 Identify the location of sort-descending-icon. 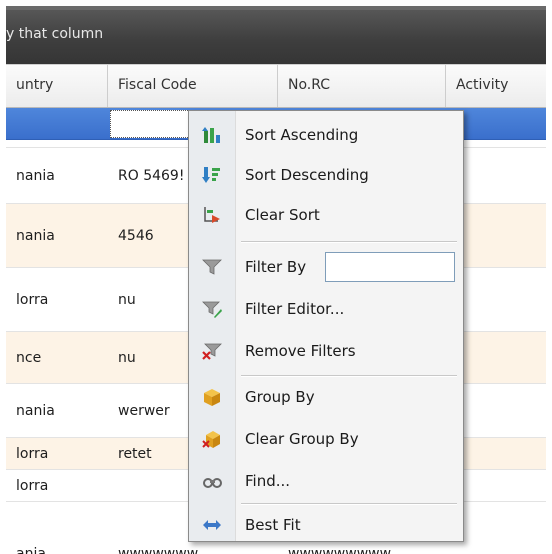
(212, 175).